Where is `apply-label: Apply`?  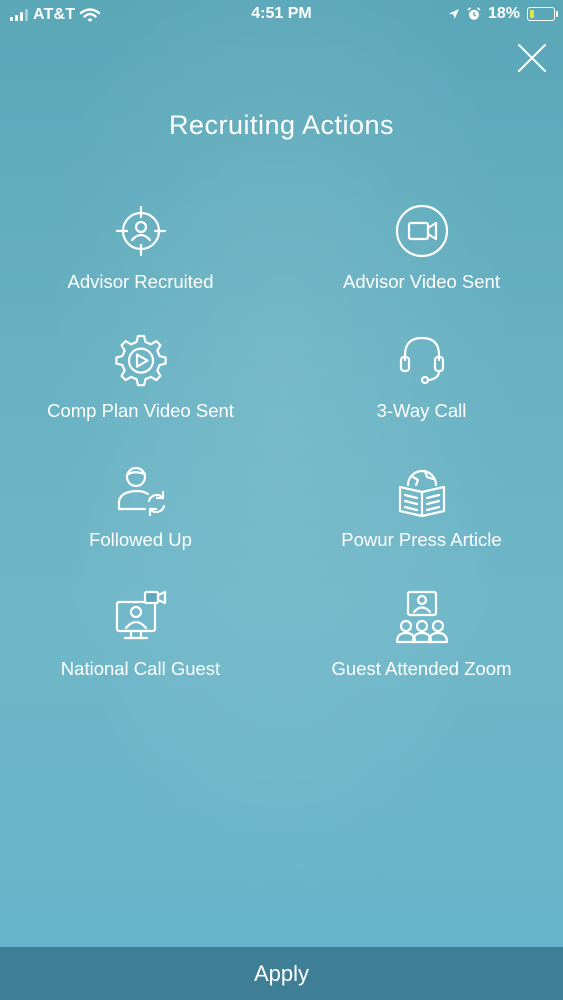
apply-label: Apply is located at coordinates (281, 973).